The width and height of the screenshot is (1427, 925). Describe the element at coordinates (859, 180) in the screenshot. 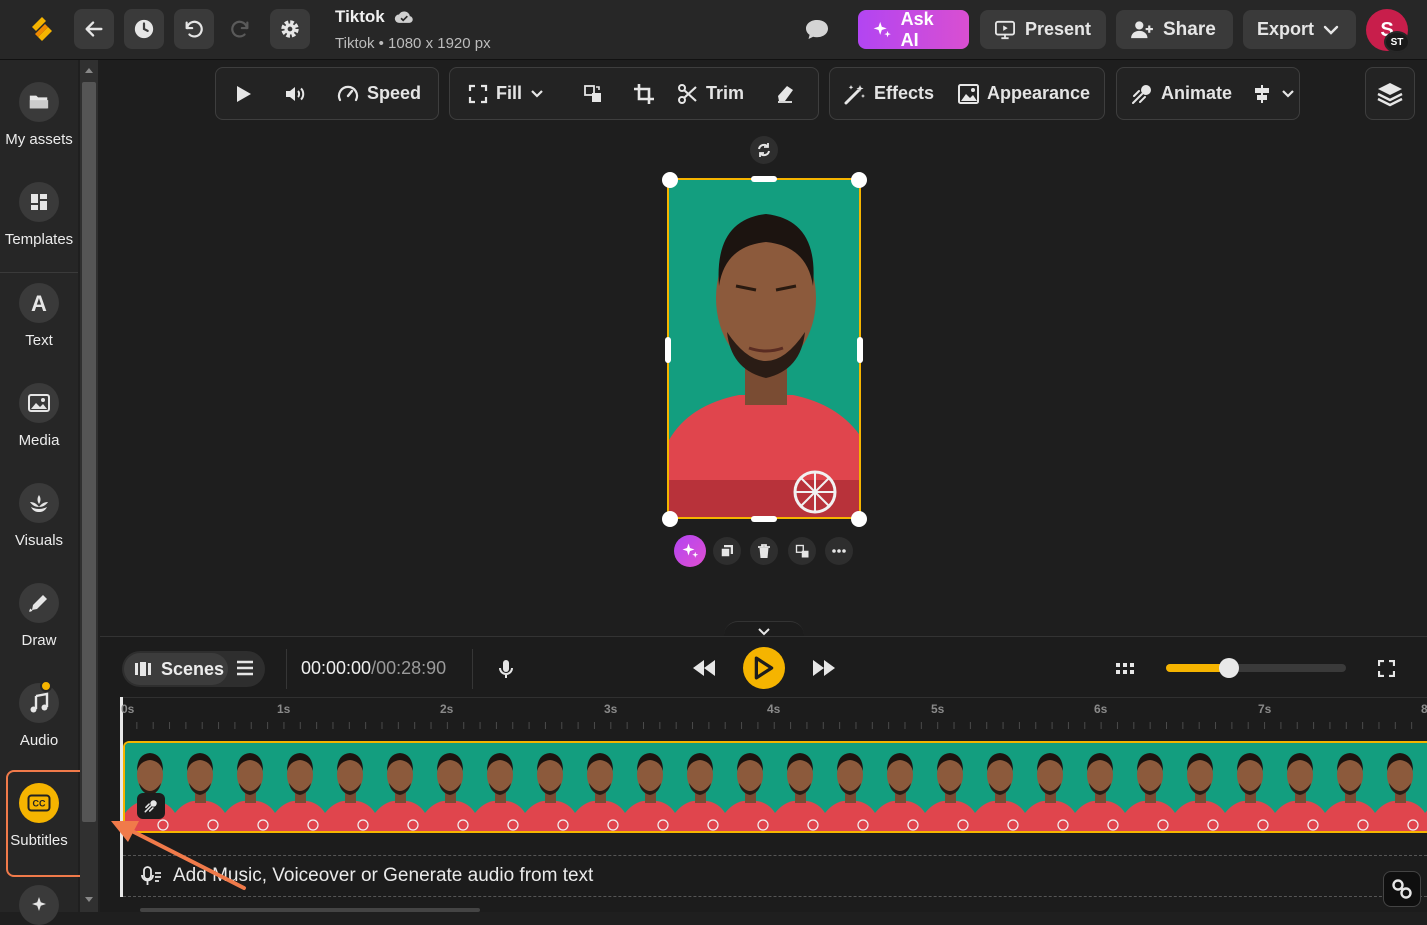

I see `resize-handle-tr` at that location.